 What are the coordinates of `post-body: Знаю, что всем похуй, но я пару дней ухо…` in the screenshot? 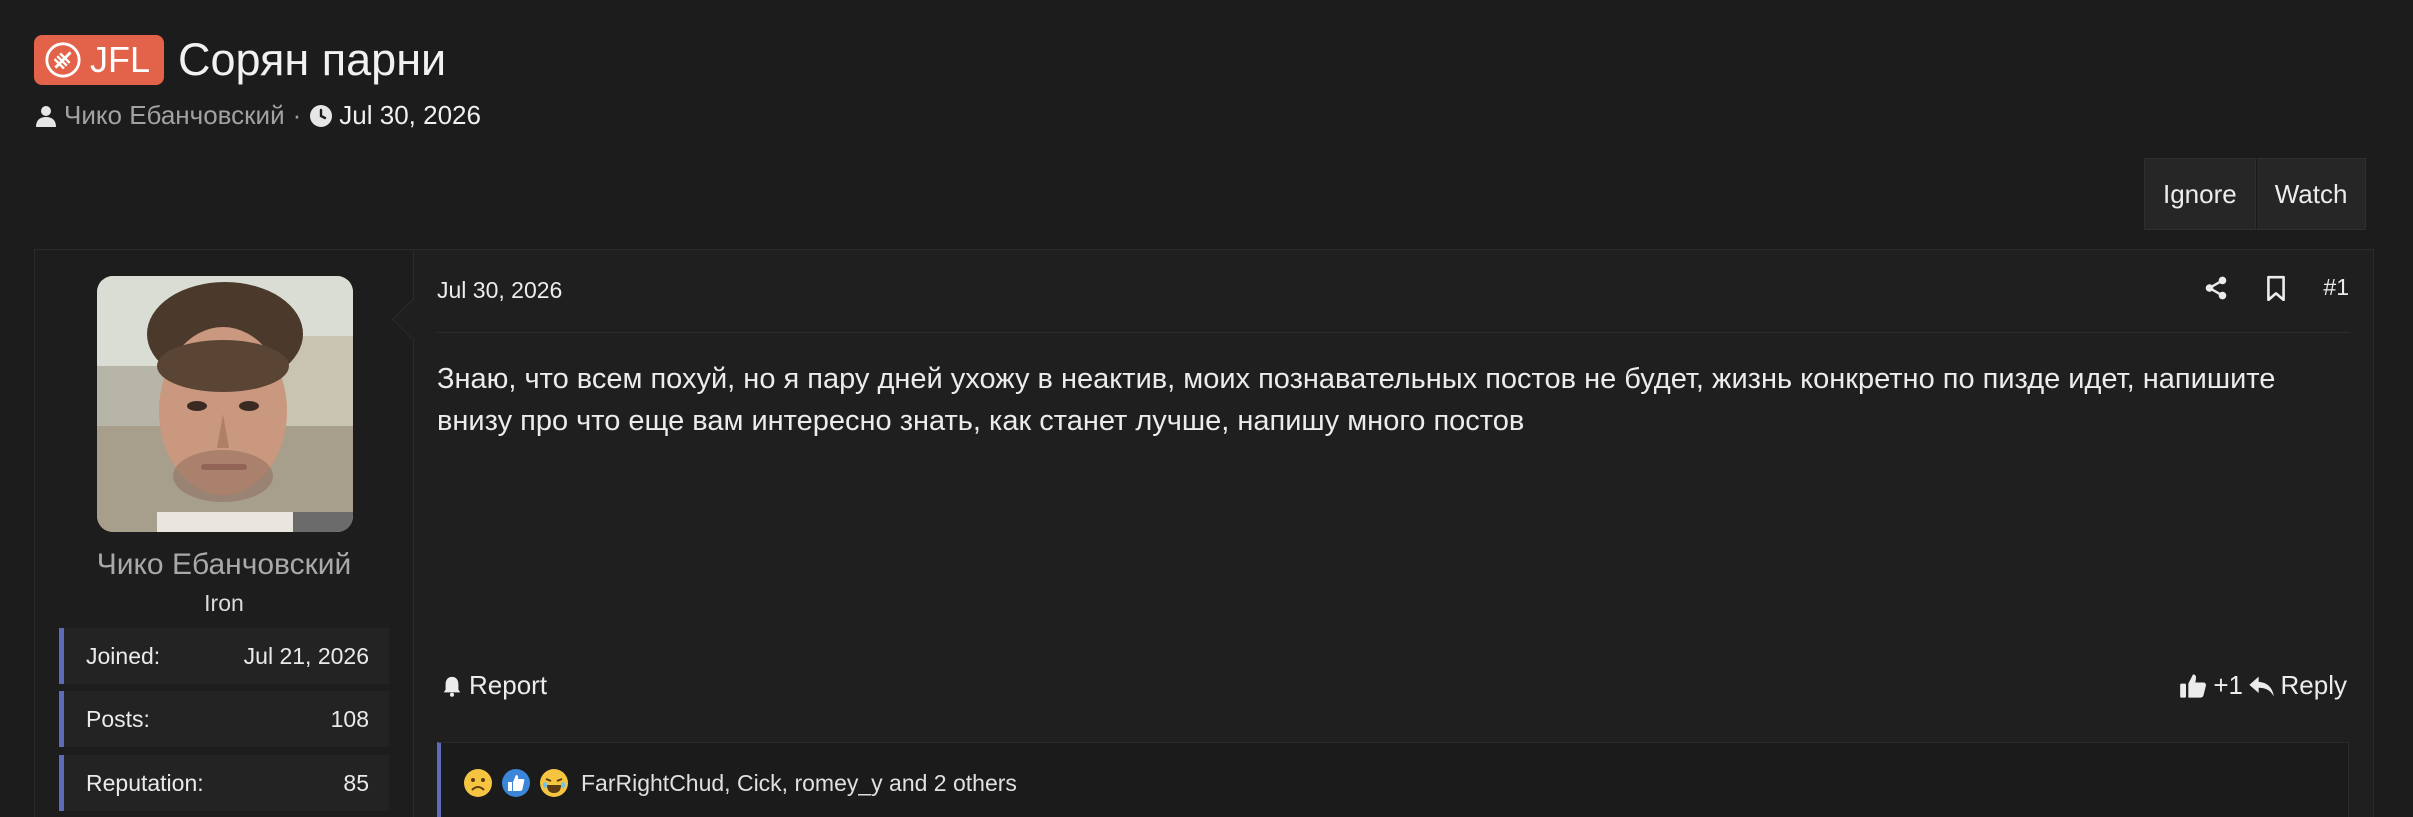 It's located at (1356, 400).